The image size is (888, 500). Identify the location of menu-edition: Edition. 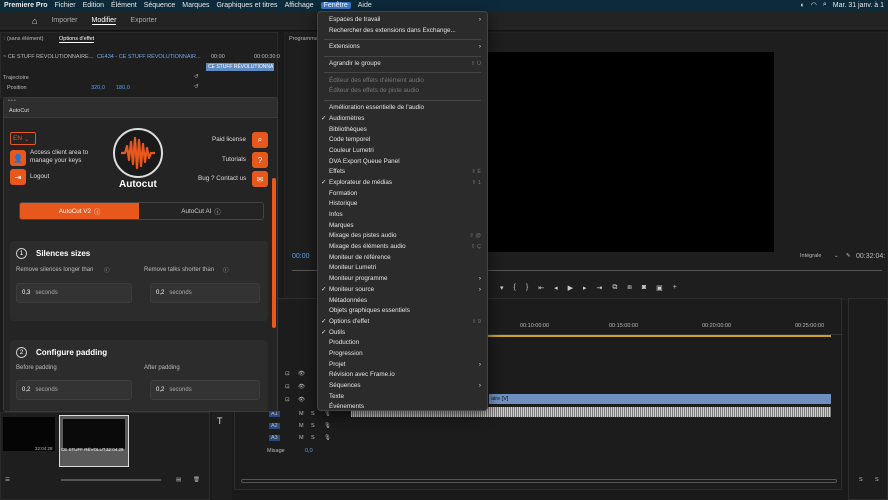
(93, 5).